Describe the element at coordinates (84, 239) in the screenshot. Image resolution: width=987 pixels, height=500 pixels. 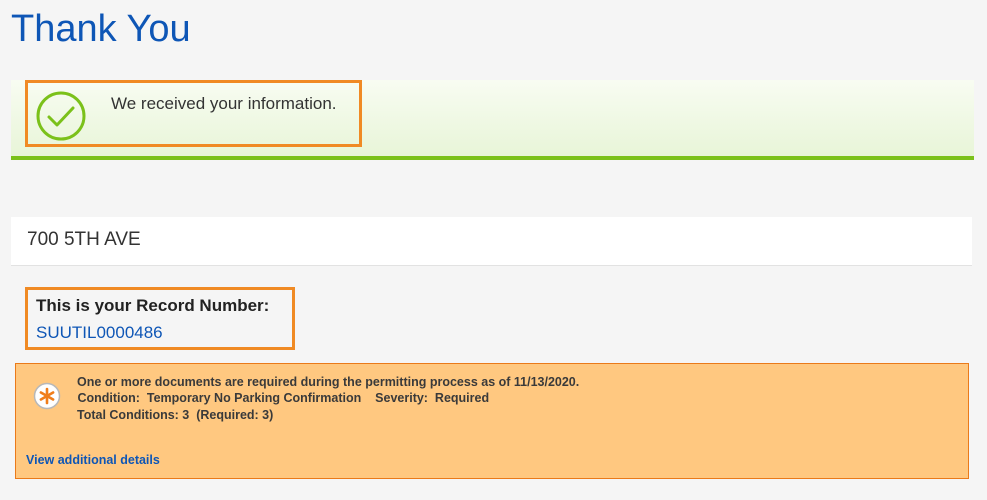
I see `address-text: 700 5TH AVE` at that location.